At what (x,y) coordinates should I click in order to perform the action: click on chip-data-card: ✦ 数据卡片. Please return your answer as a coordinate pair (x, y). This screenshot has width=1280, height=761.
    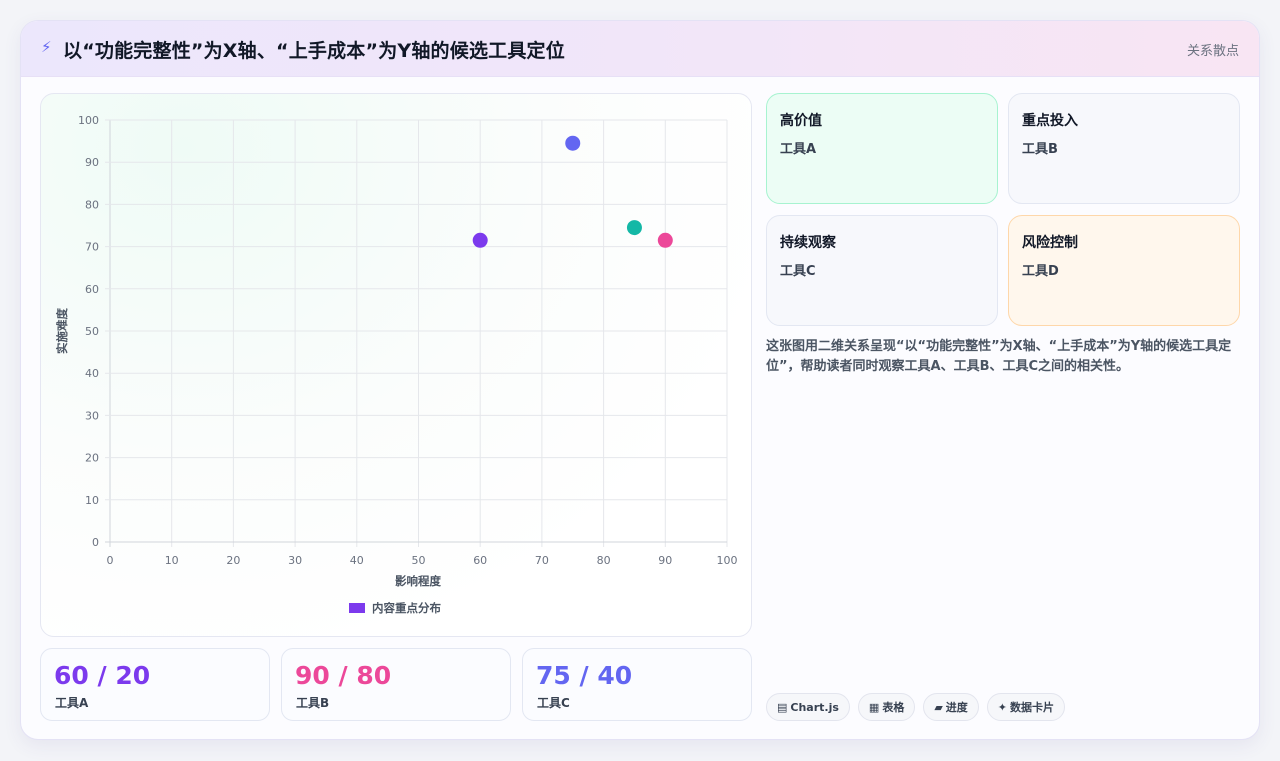
    Looking at the image, I should click on (1026, 707).